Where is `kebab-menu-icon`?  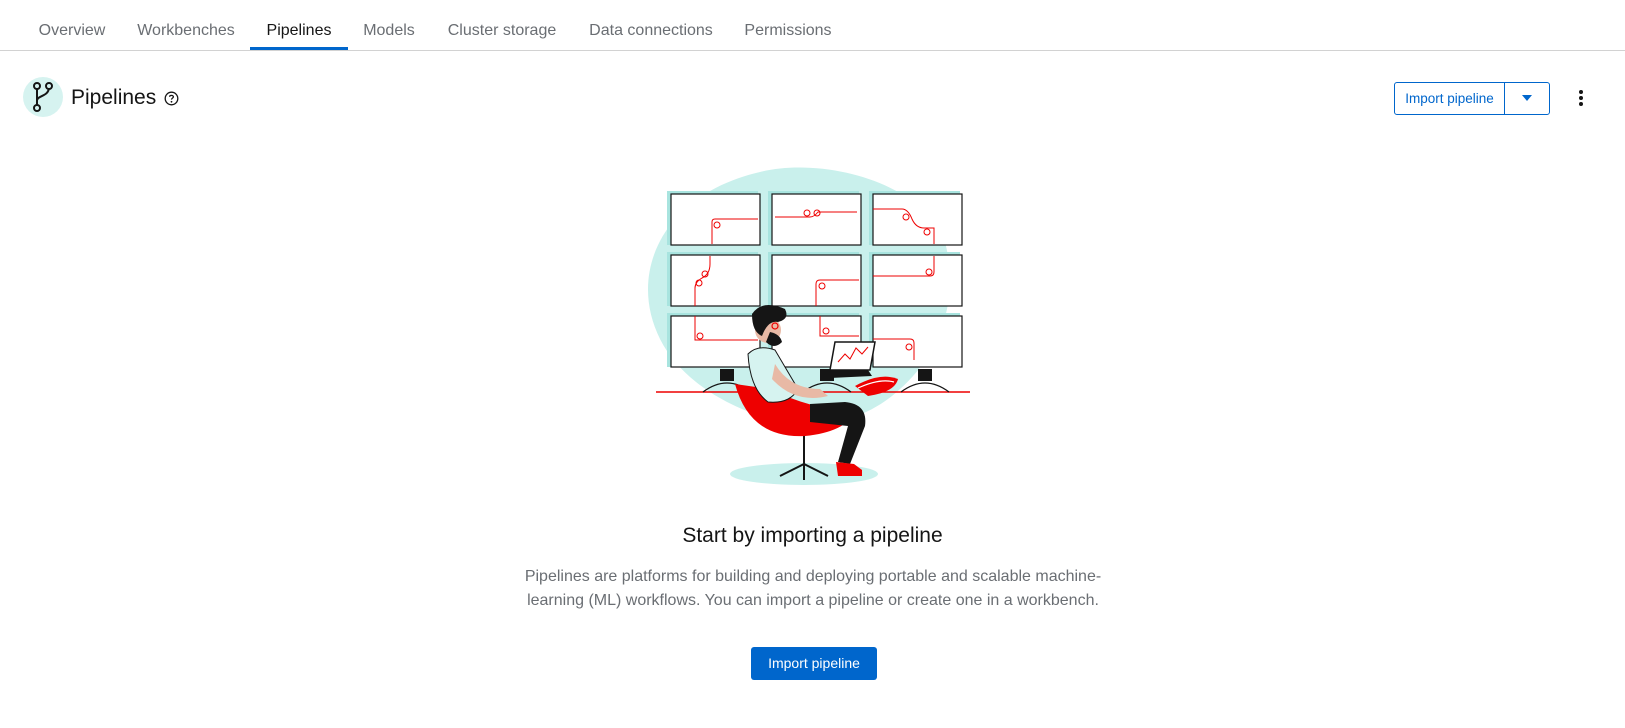 kebab-menu-icon is located at coordinates (1581, 98).